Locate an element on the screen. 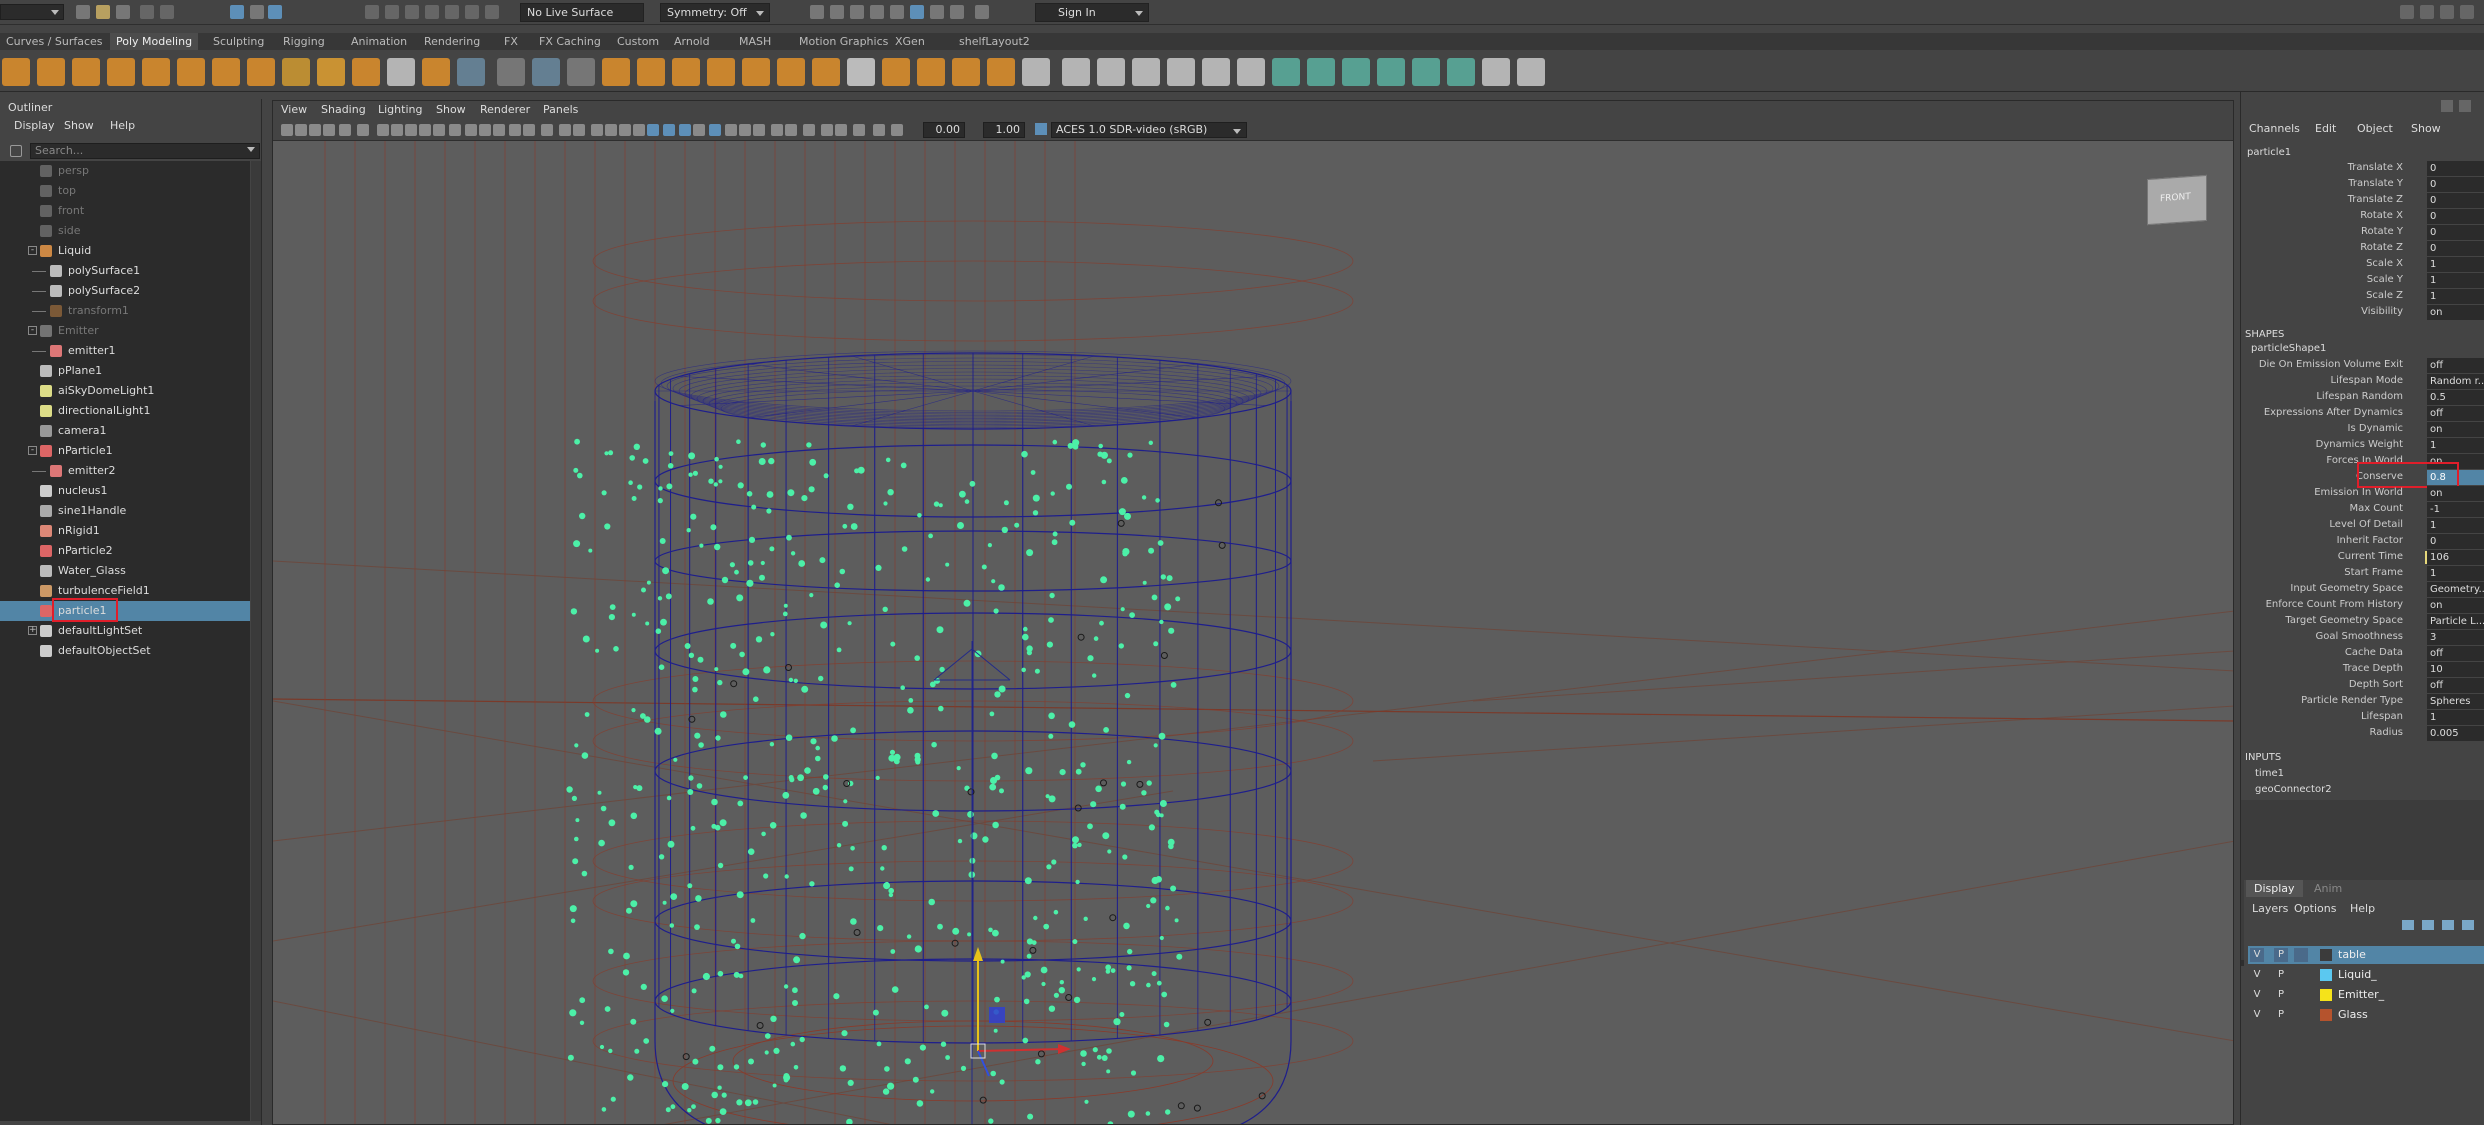  viewport-tool-14-icon is located at coordinates (485, 130).